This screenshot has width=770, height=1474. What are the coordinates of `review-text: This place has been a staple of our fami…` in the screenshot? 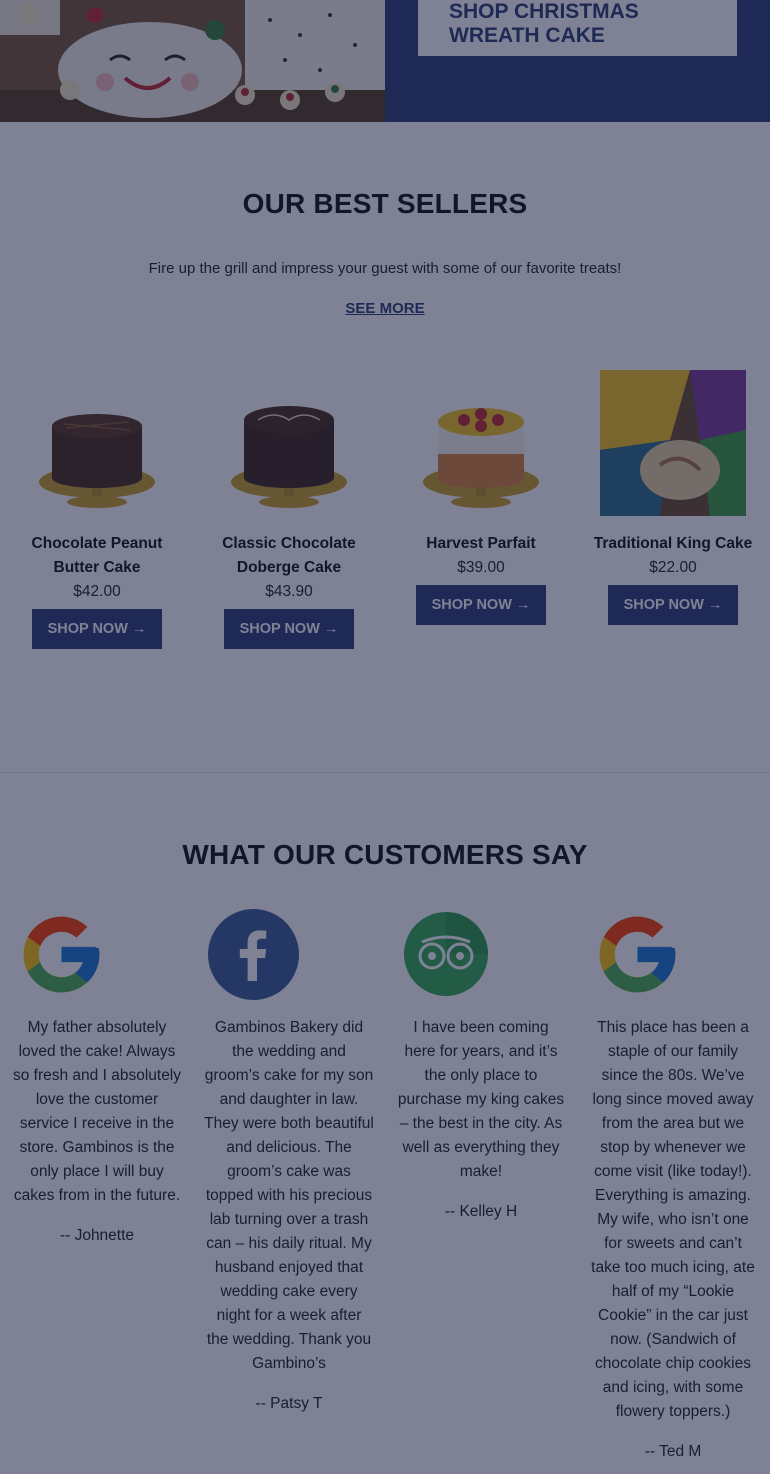 It's located at (673, 1219).